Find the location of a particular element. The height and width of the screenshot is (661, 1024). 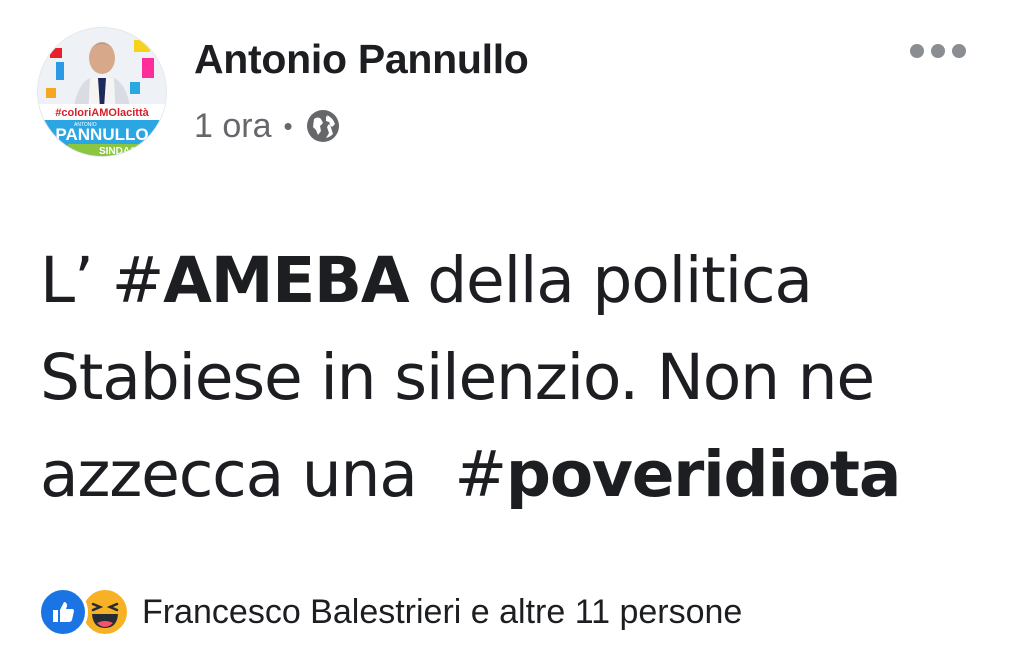

author-name: Antonio Pannullo is located at coordinates (361, 59).